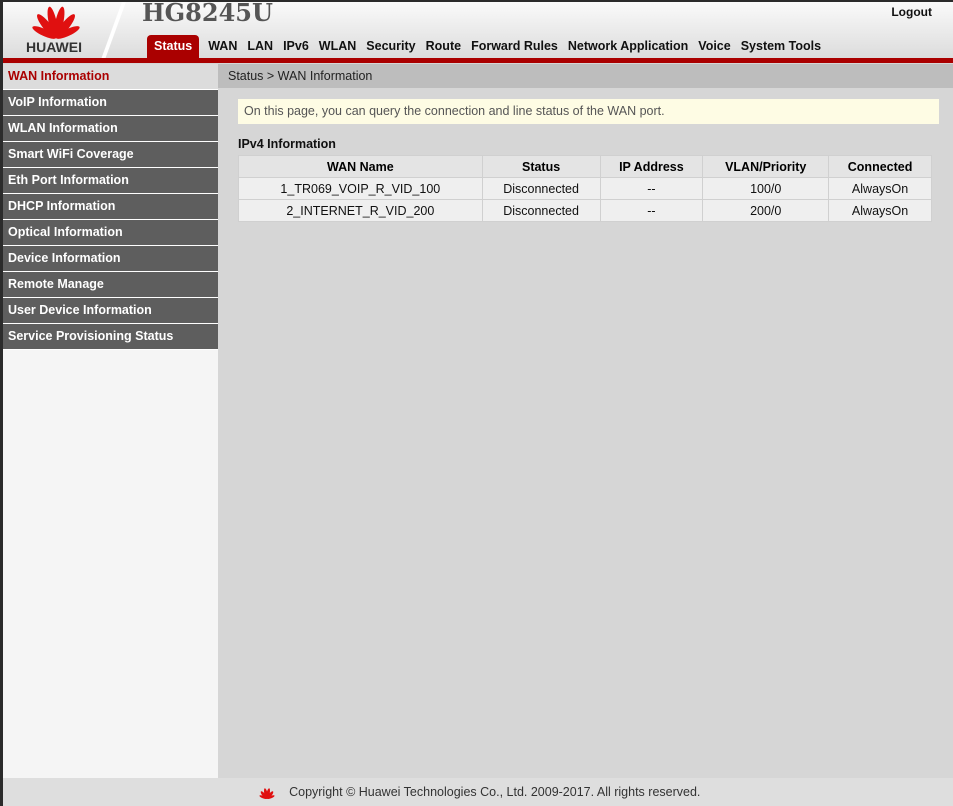  Describe the element at coordinates (222, 46) in the screenshot. I see `tab-wan: WAN` at that location.